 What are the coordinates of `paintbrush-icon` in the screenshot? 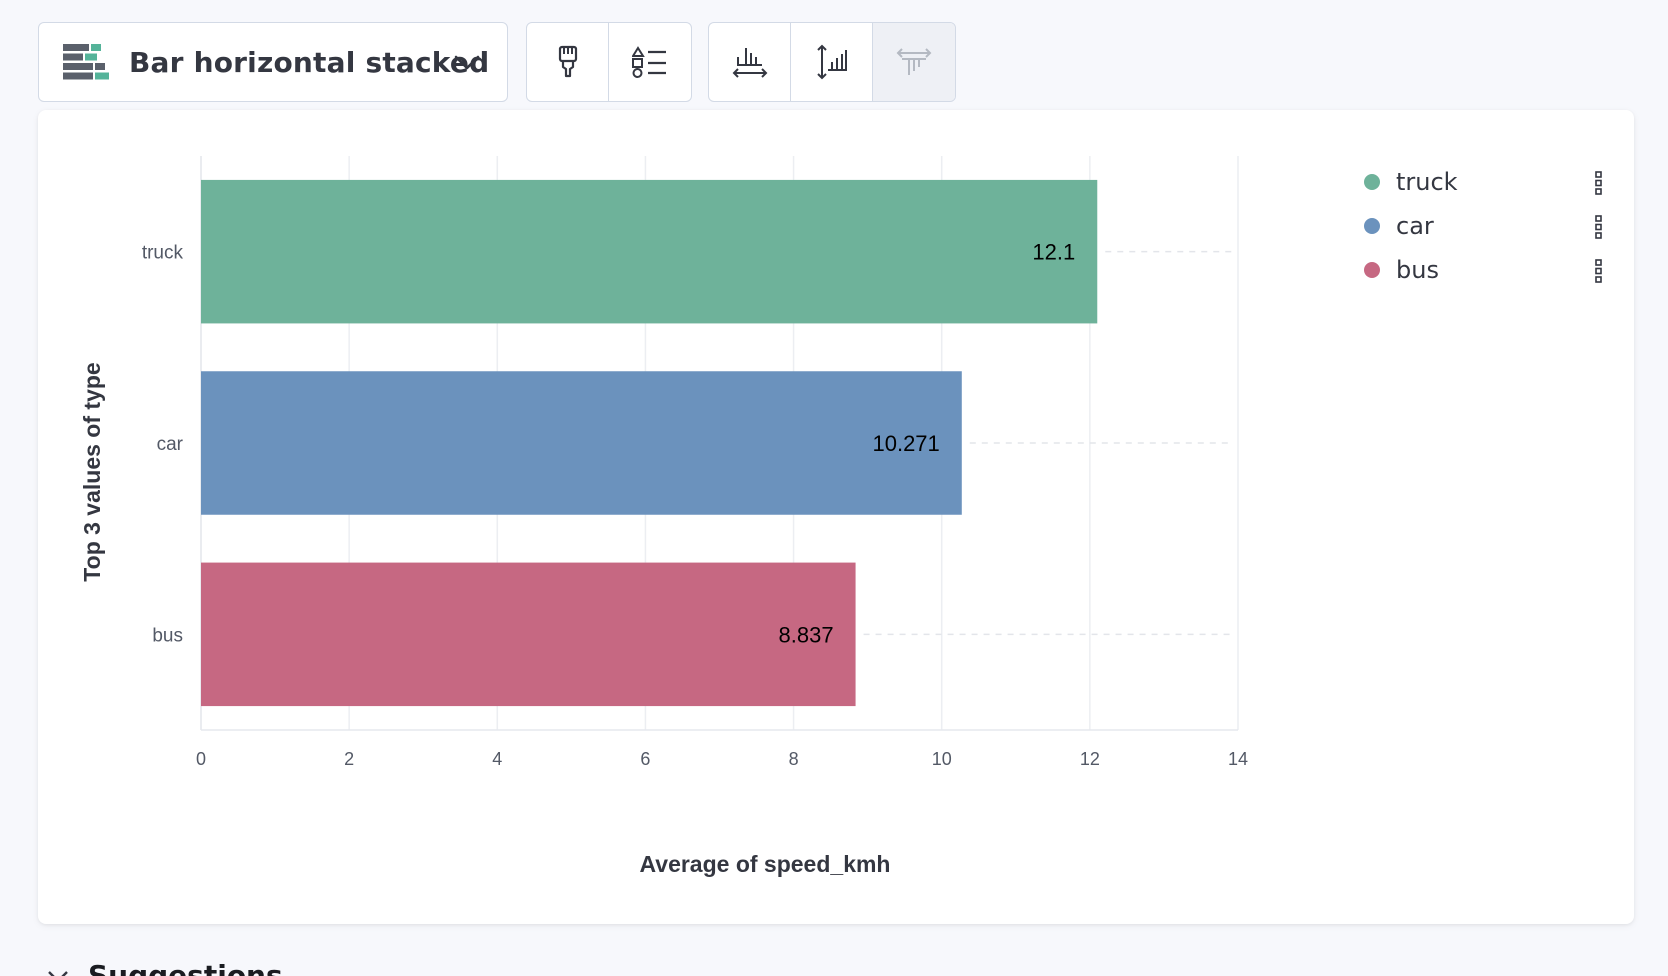 It's located at (567, 61).